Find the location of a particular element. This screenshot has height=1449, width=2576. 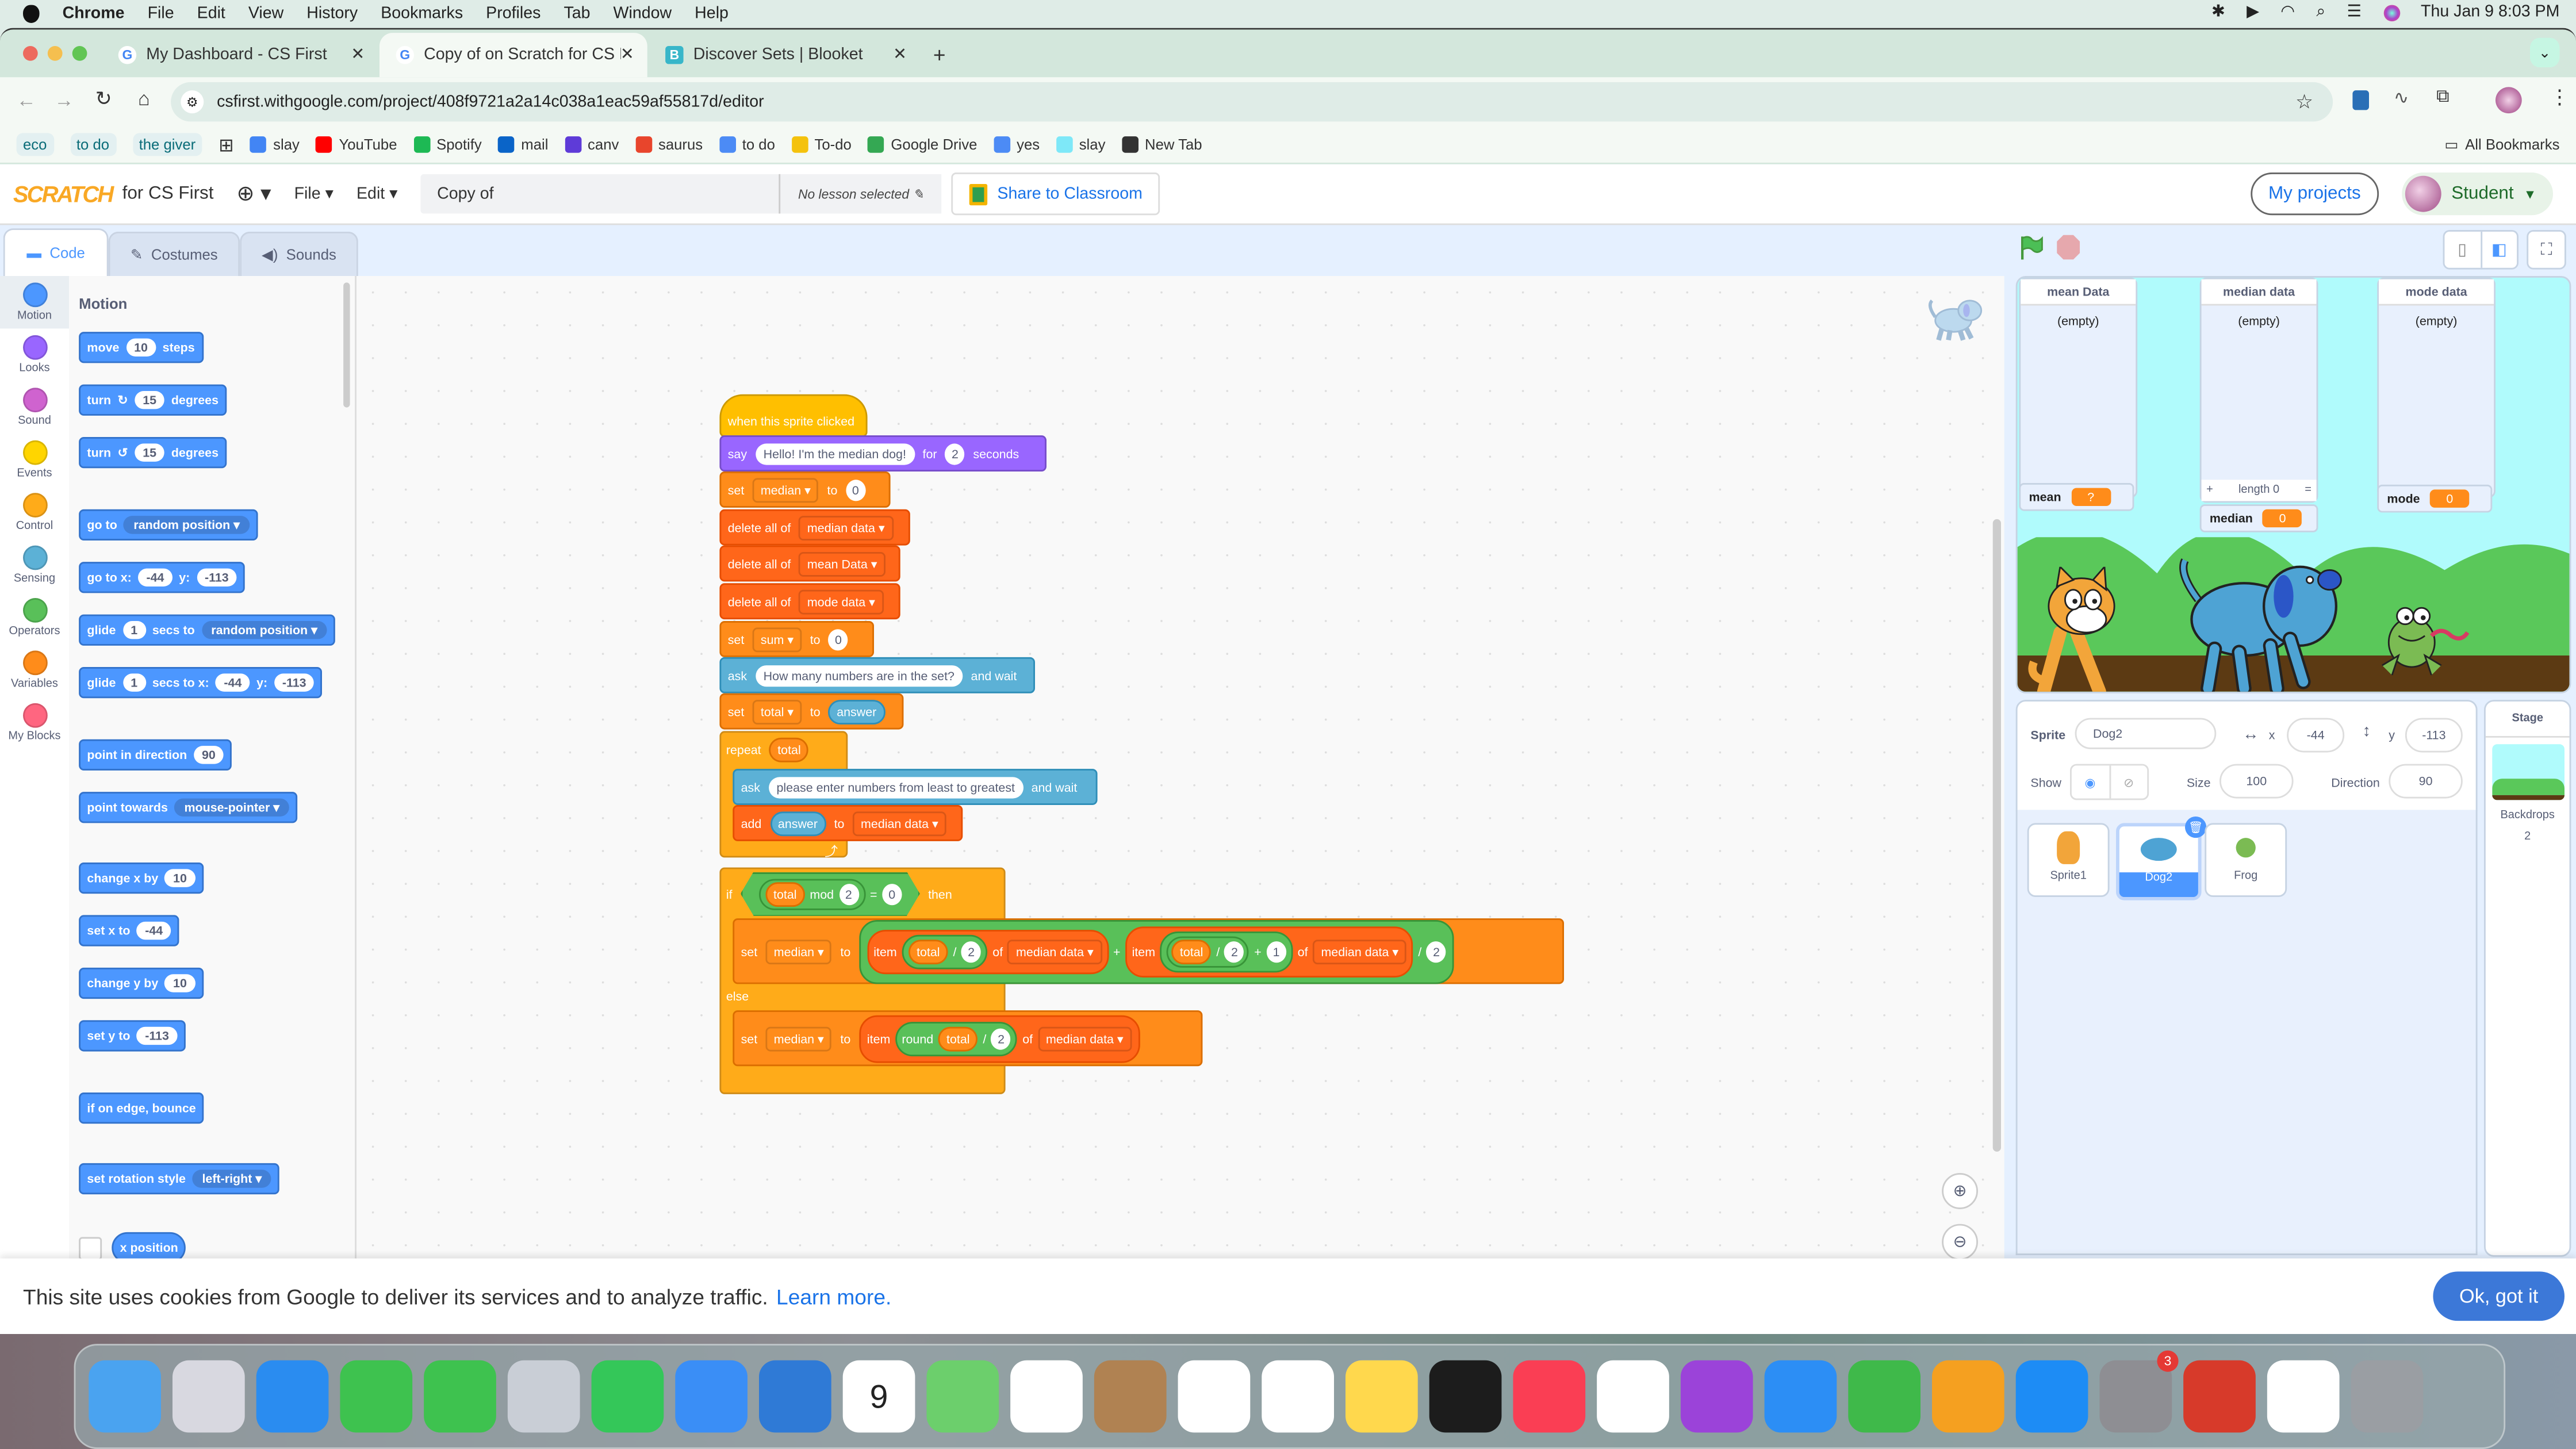

dock-keynote-icon is located at coordinates (1800, 1396).